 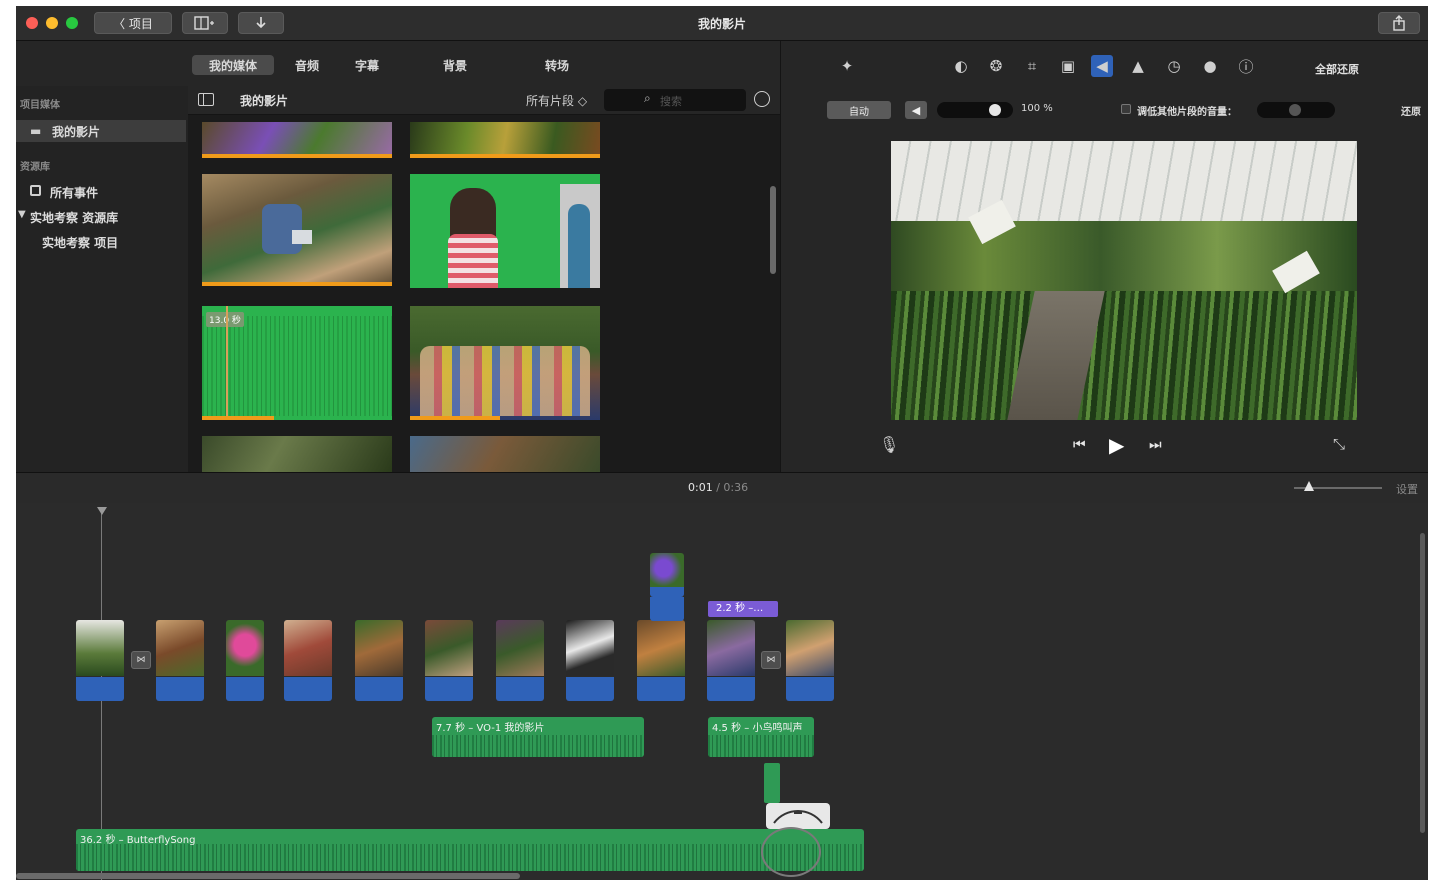 What do you see at coordinates (307, 65) in the screenshot?
I see `tab-audio: 音频` at bounding box center [307, 65].